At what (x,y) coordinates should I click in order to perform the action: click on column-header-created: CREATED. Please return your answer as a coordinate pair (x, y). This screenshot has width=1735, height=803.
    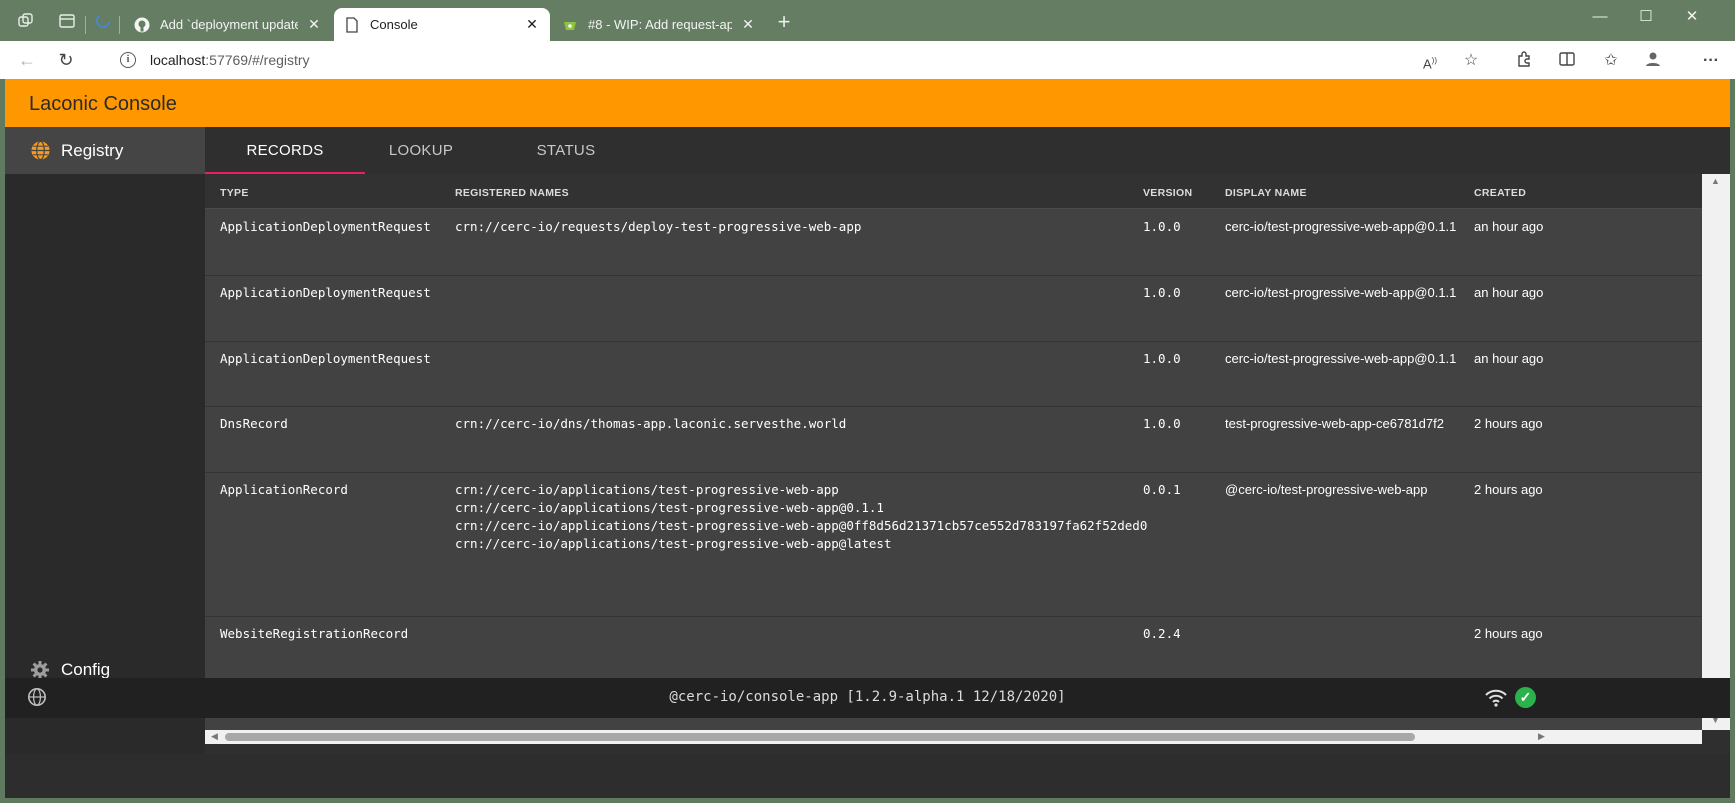
    Looking at the image, I should click on (1500, 193).